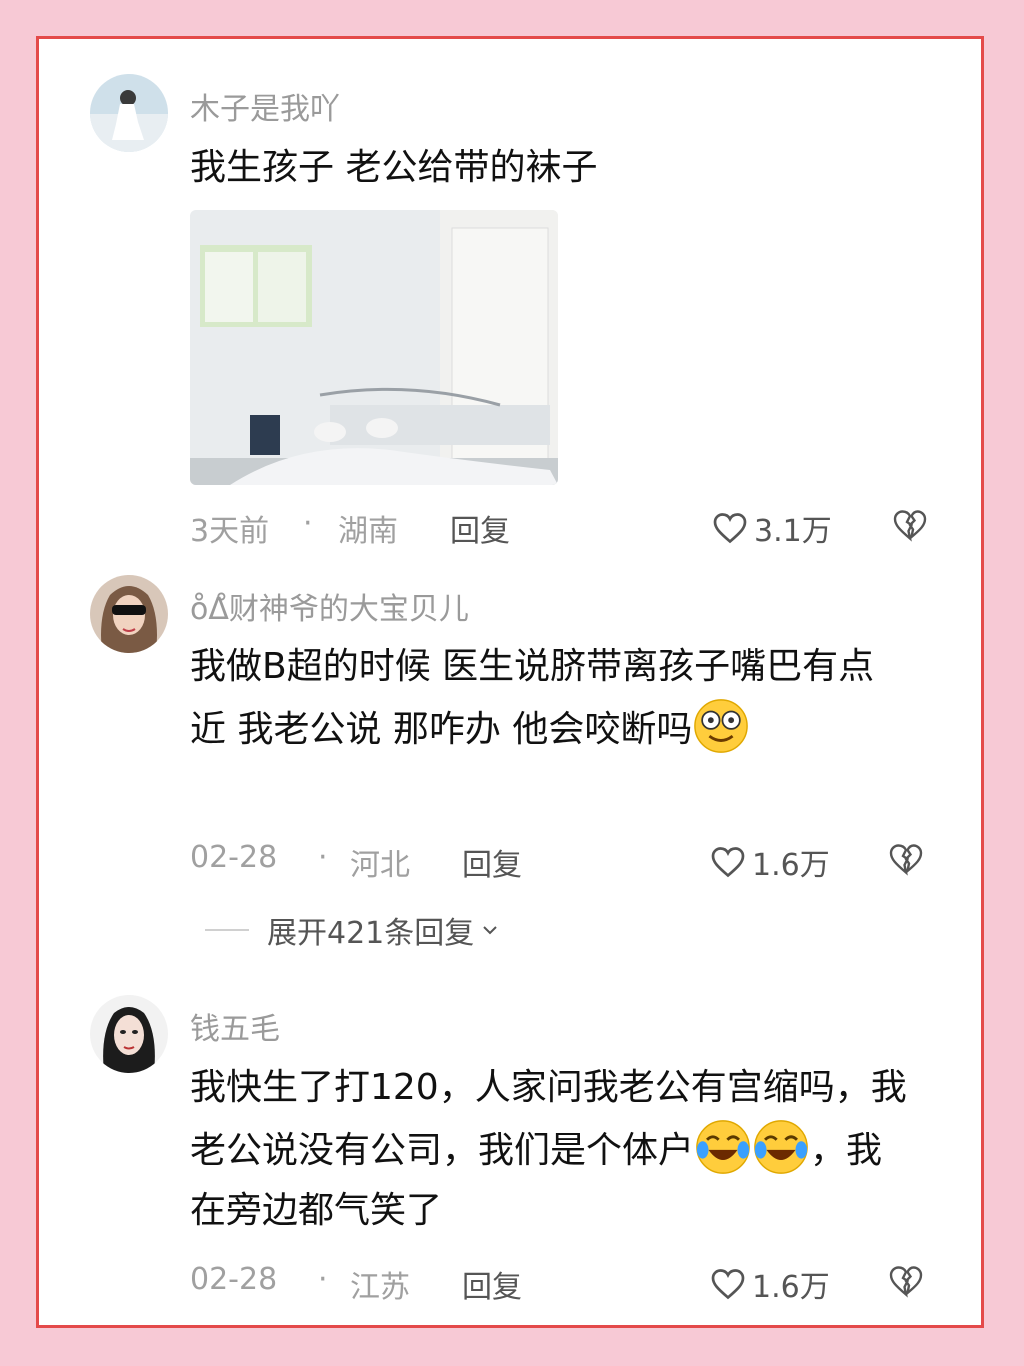 Image resolution: width=1024 pixels, height=1366 pixels. Describe the element at coordinates (394, 167) in the screenshot. I see `comment-text: 我生孩子 老公给带的袜子` at that location.